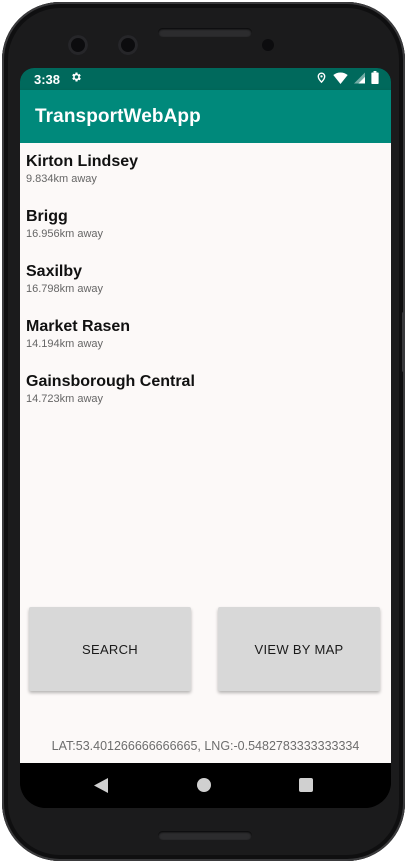  I want to click on settings-gear-icon, so click(76, 78).